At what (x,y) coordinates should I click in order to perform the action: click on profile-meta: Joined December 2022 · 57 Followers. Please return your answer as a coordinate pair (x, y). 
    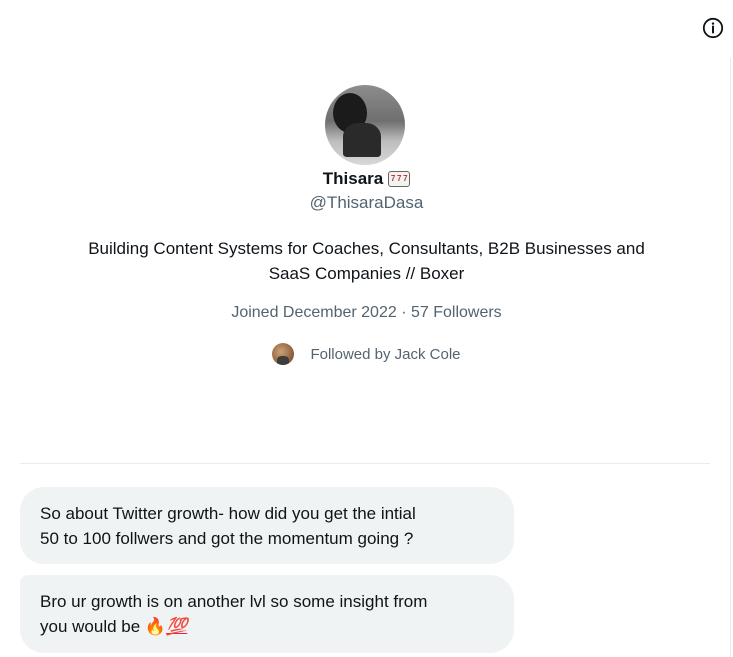
    Looking at the image, I should click on (366, 312).